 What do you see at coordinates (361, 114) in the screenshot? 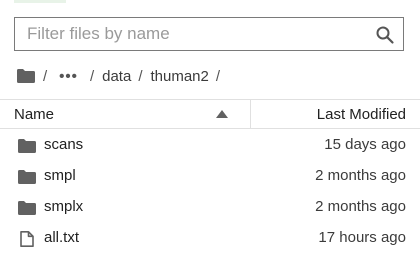
I see `column-header-last-modified: Last Modified` at bounding box center [361, 114].